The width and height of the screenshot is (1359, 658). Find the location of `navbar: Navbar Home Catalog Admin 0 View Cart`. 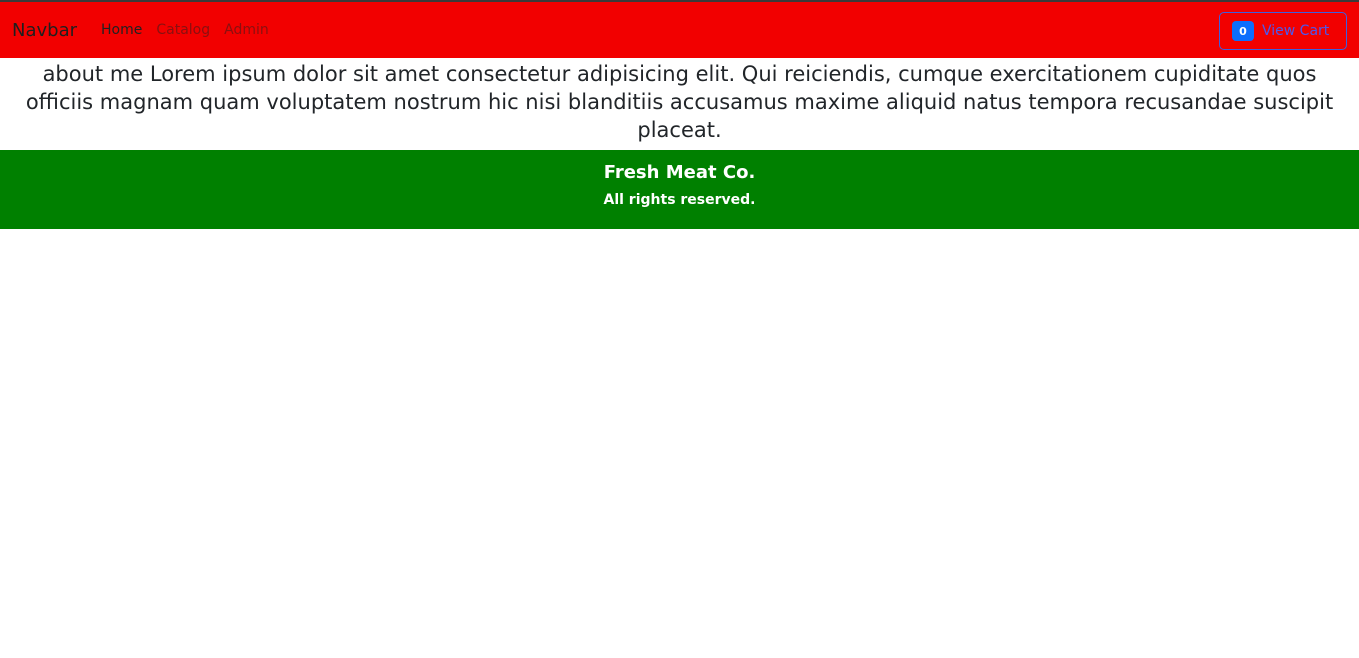

navbar: Navbar Home Catalog Admin 0 View Cart is located at coordinates (679, 30).